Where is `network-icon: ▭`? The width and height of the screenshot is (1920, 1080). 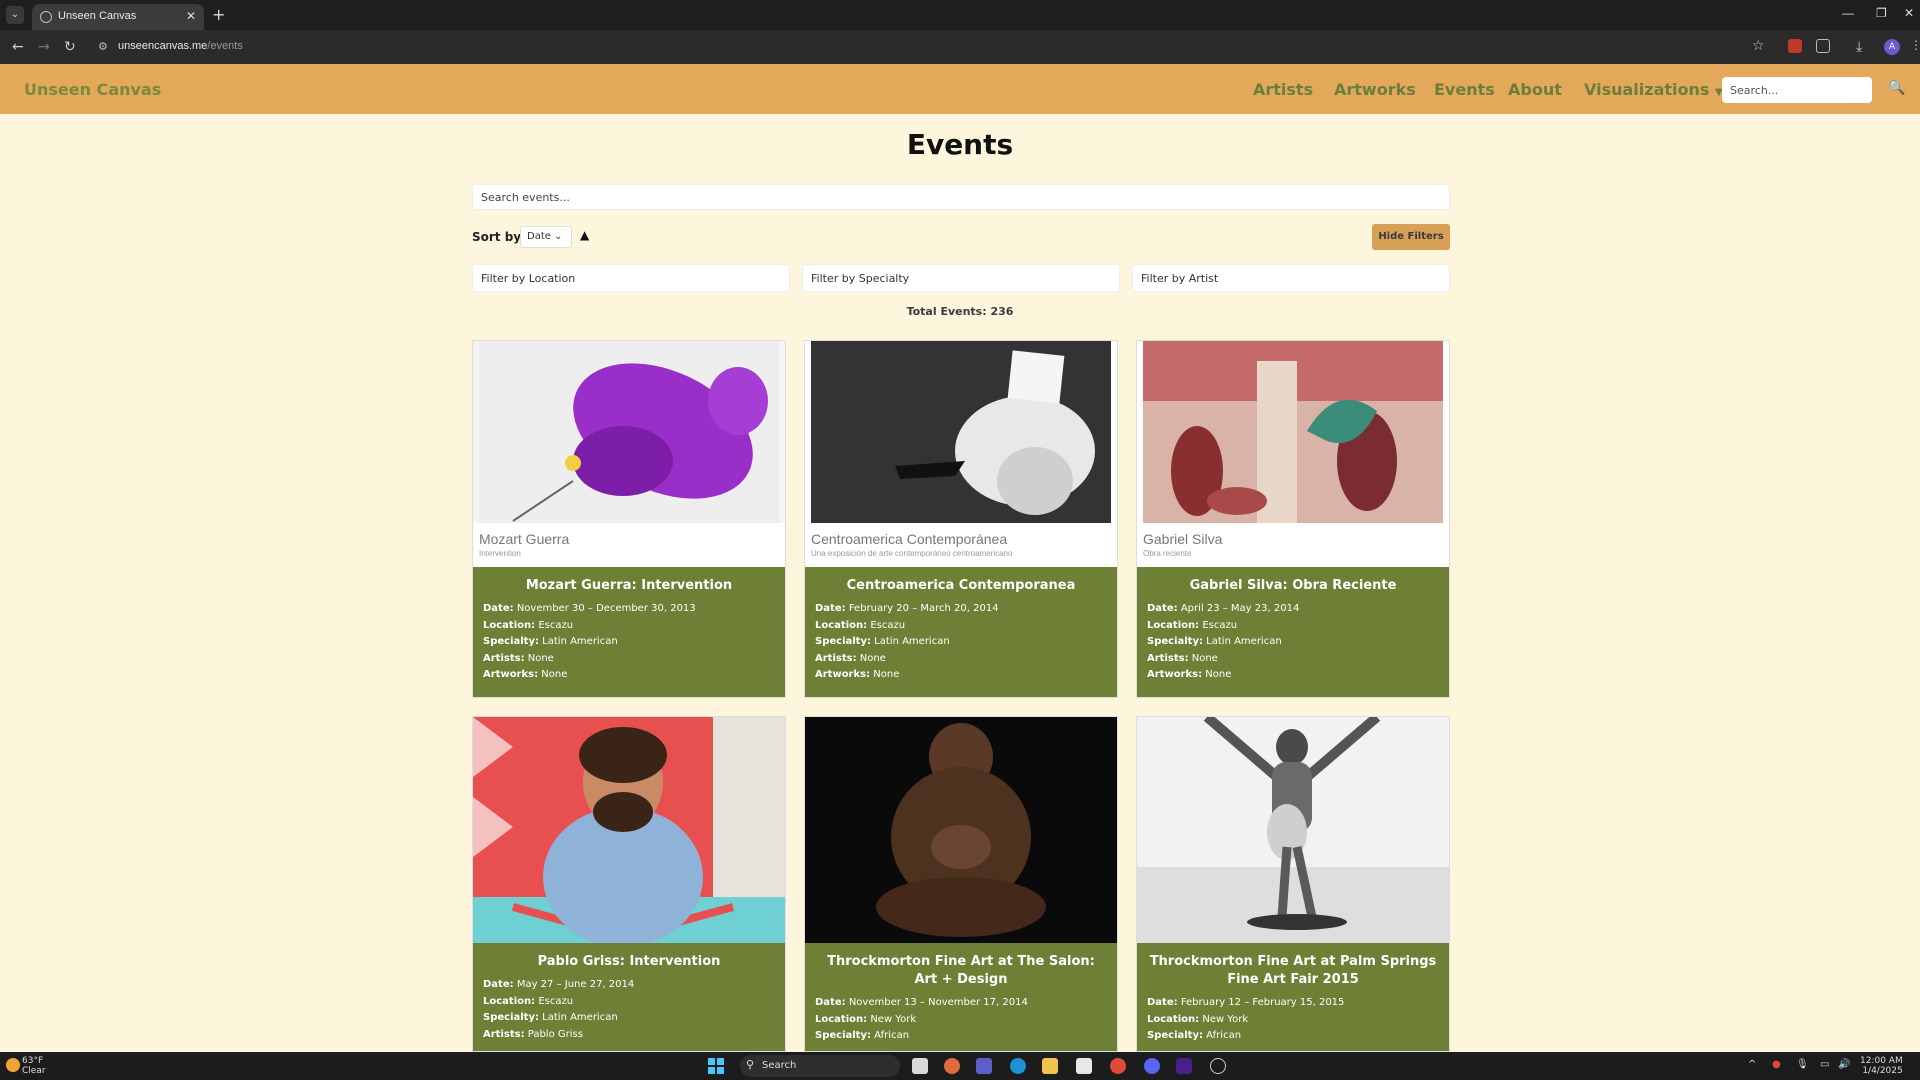 network-icon: ▭ is located at coordinates (1824, 1064).